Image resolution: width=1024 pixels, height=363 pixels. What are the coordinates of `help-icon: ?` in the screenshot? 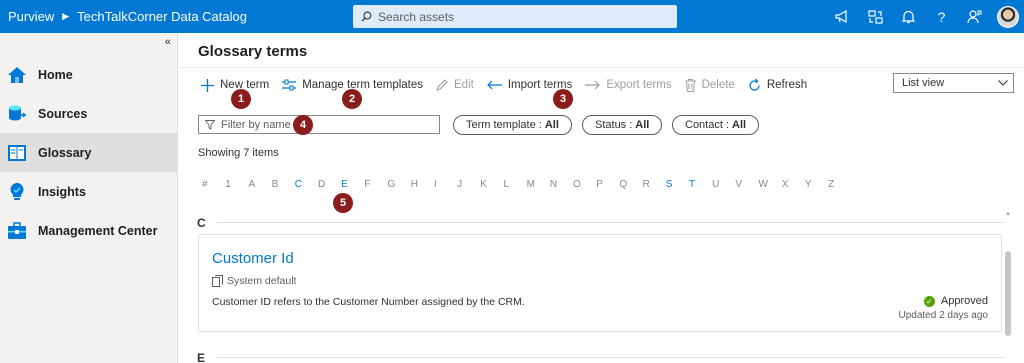 It's located at (941, 16).